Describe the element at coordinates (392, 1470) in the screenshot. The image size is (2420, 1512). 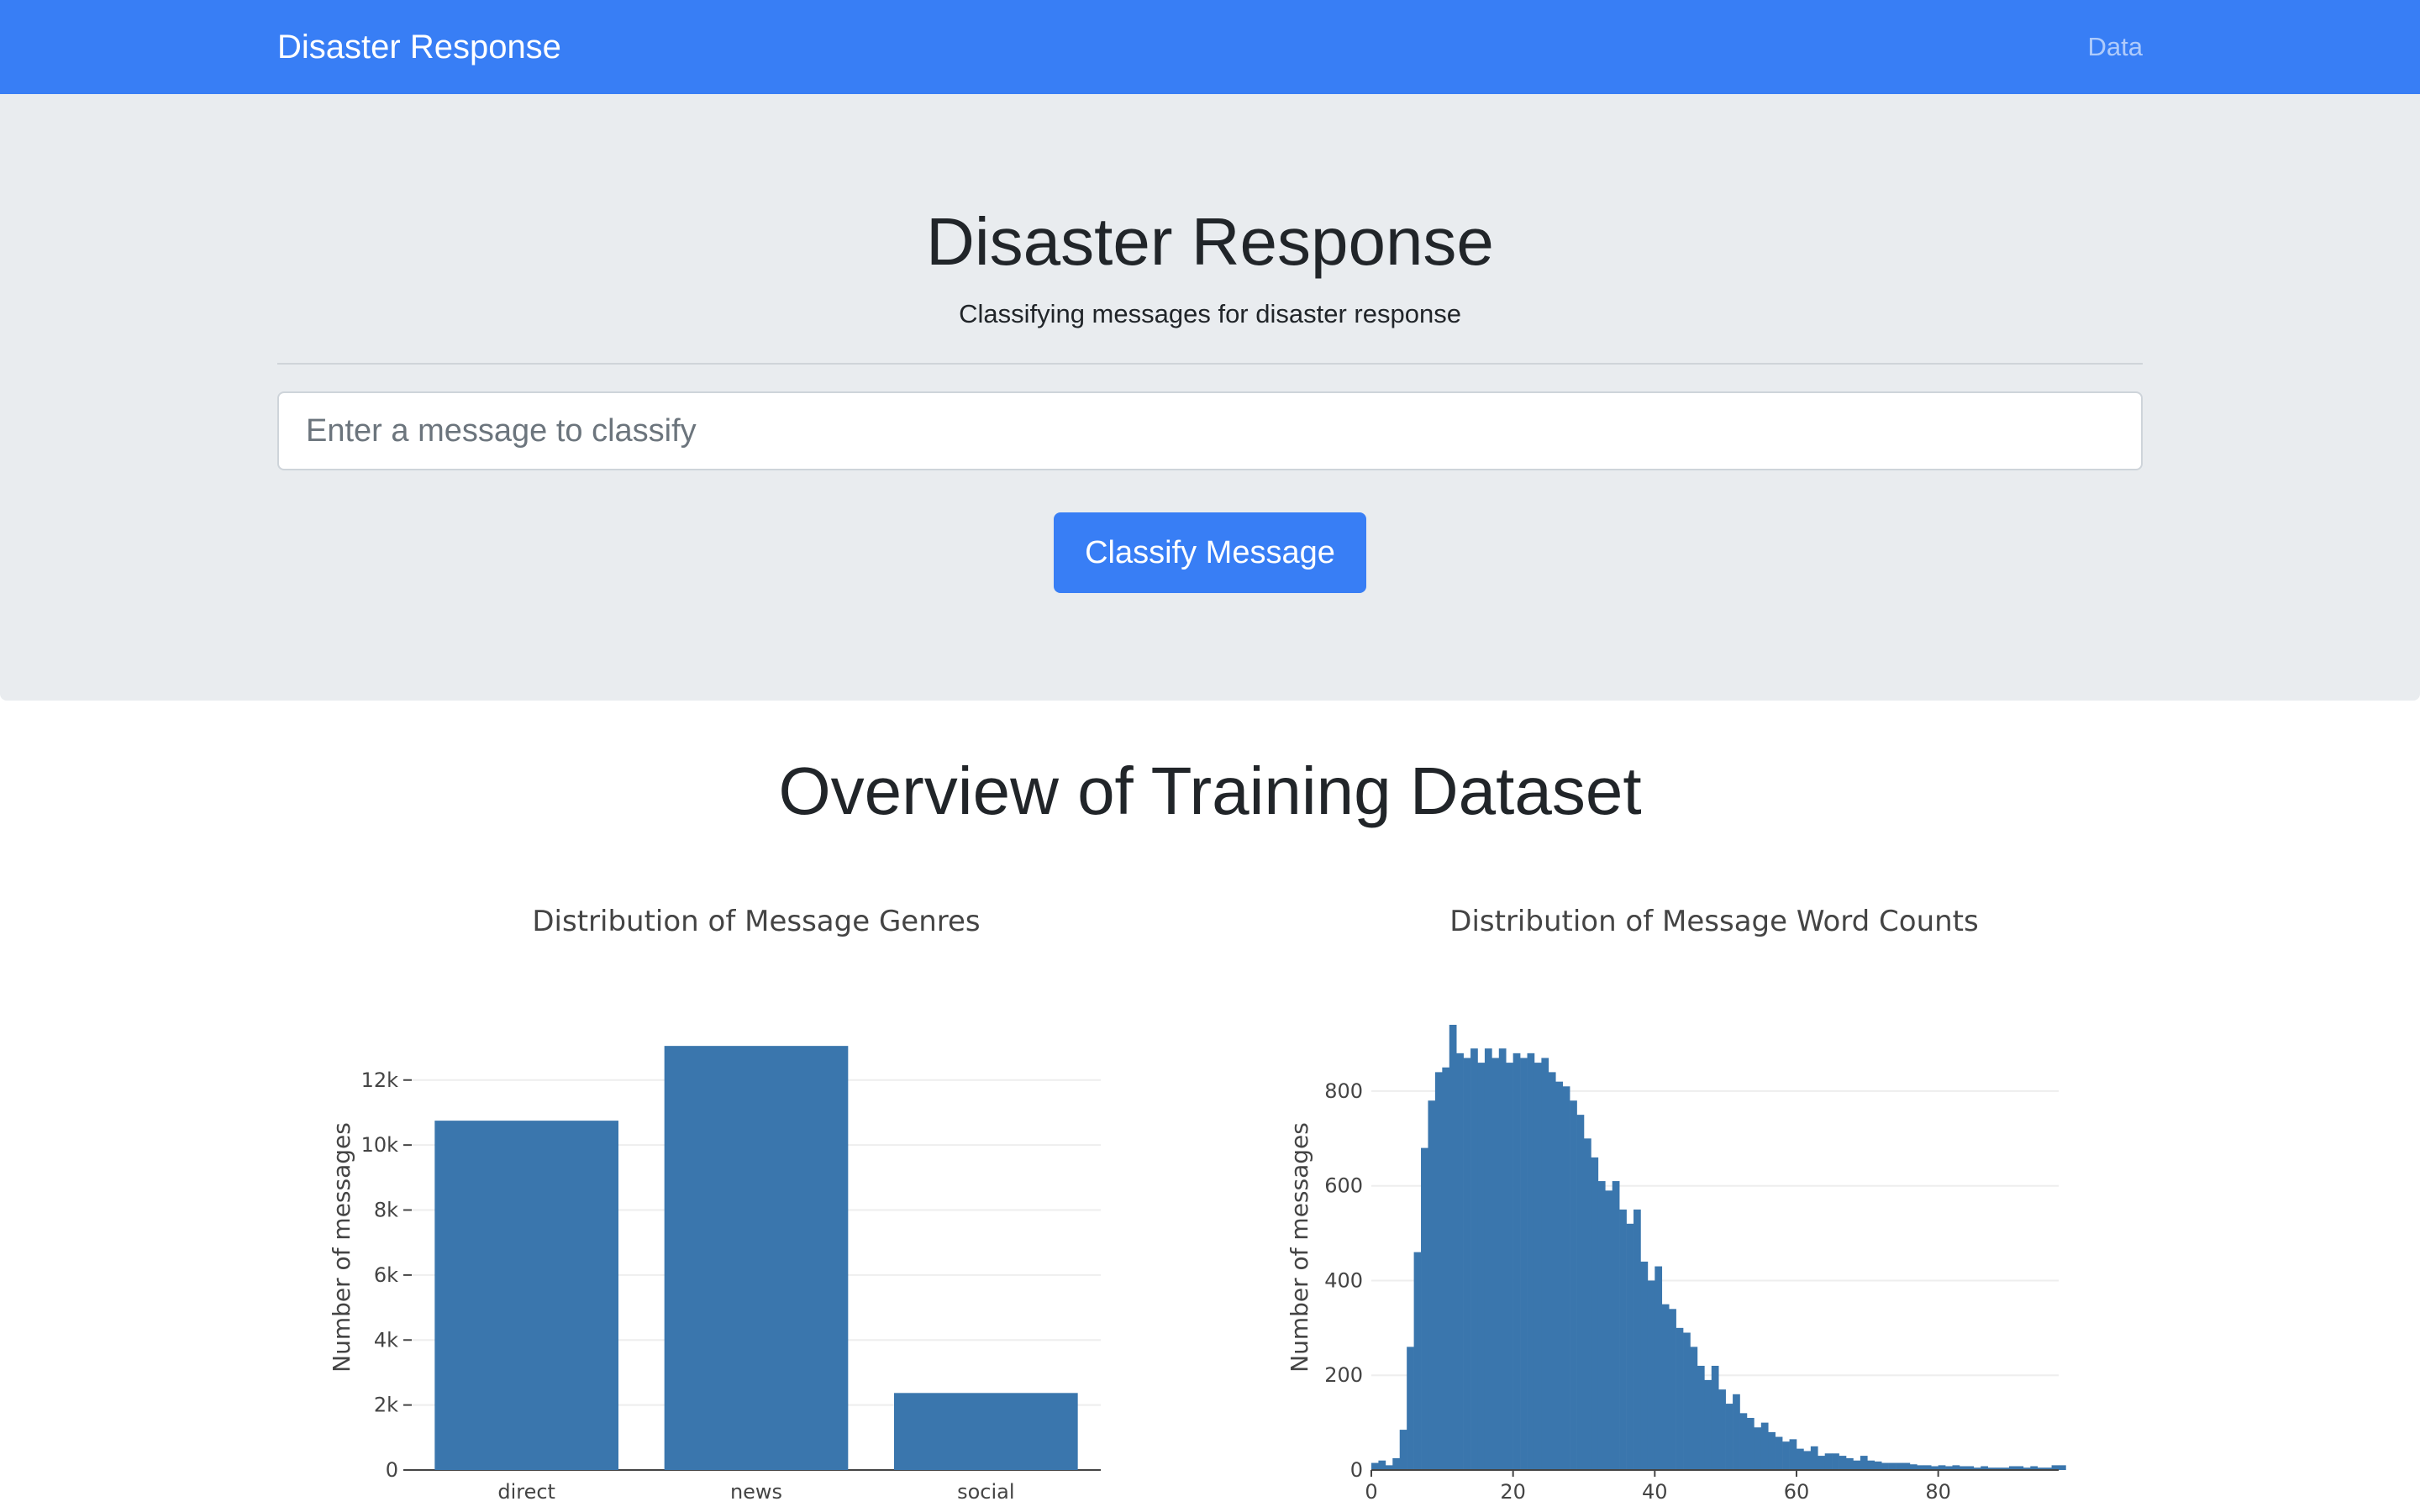
I see `y-tick-label: 0` at that location.